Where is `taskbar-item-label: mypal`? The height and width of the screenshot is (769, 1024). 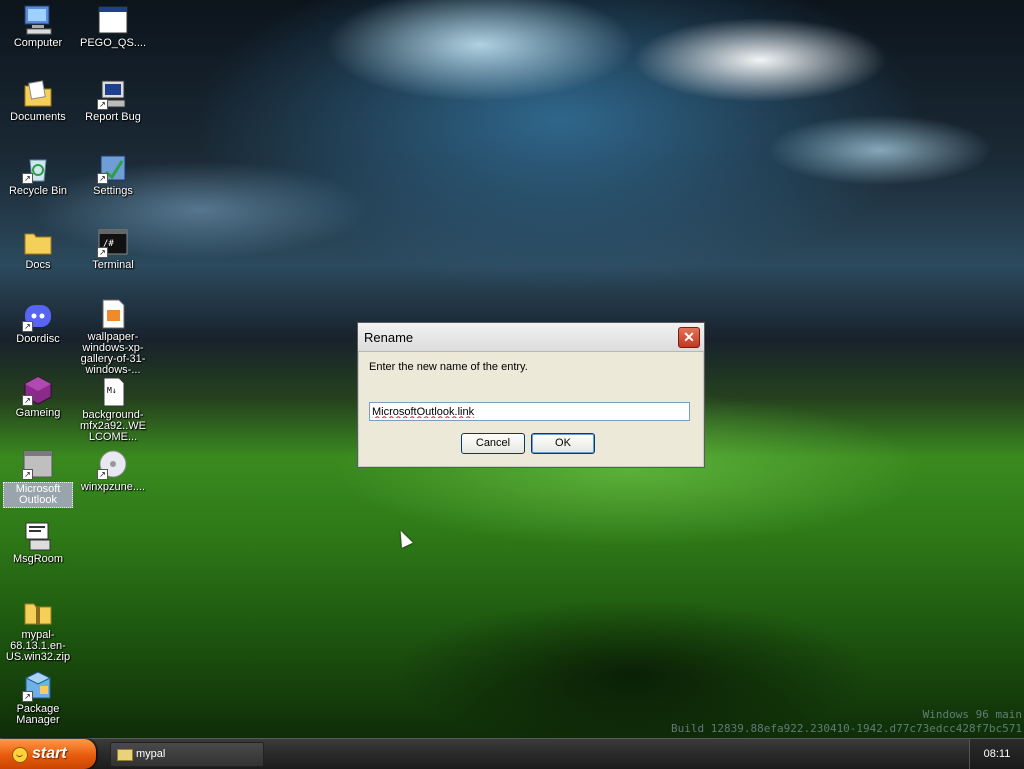 taskbar-item-label: mypal is located at coordinates (151, 754).